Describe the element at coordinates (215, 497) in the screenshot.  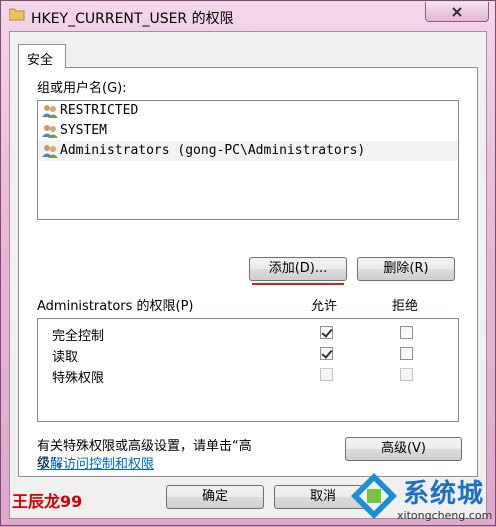
I see `ok-button: 确定` at that location.